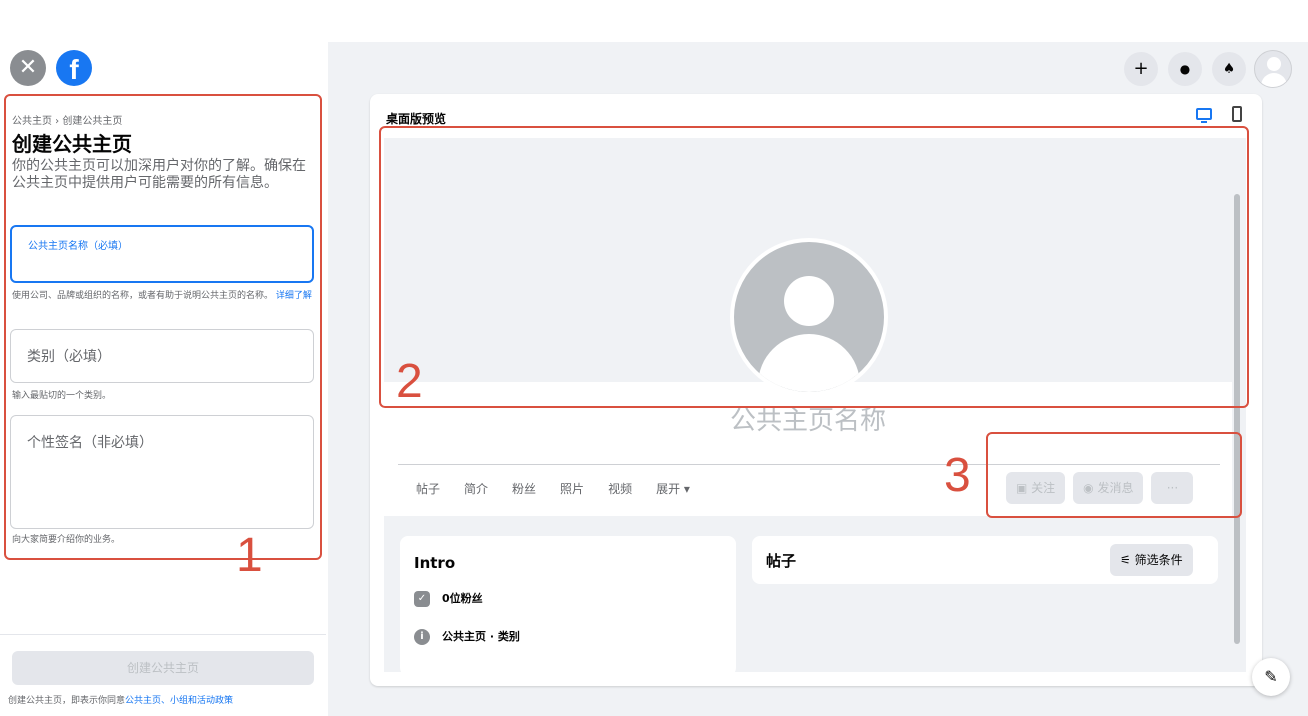 Image resolution: width=1308 pixels, height=716 pixels. I want to click on bio-helper: 向大家简要介绍你的业务。, so click(66, 540).